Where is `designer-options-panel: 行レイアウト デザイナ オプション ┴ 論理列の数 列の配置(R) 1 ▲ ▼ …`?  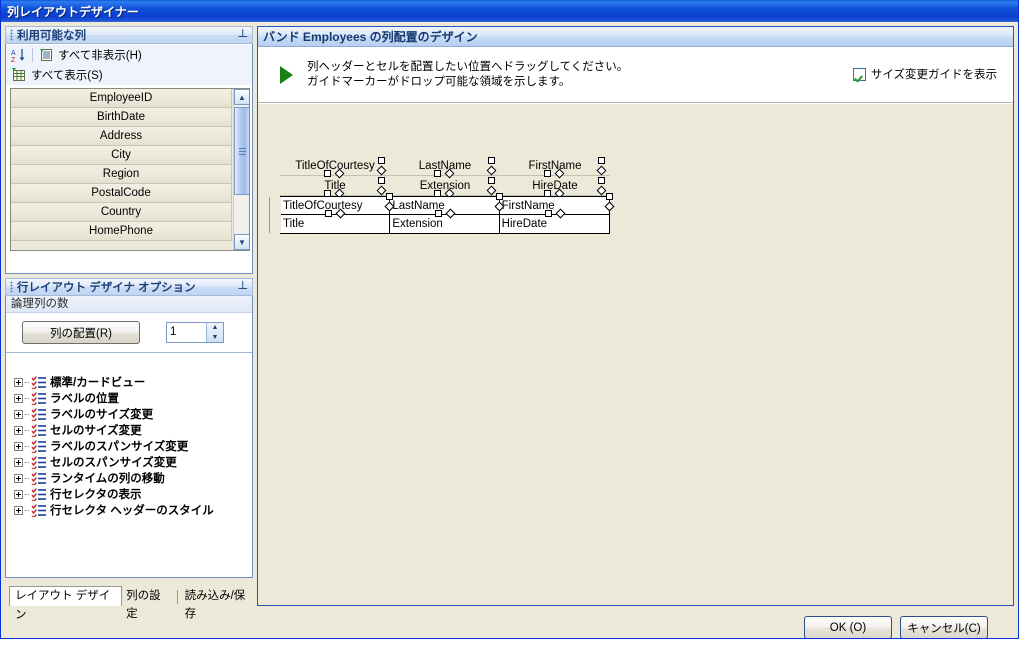
designer-options-panel: 行レイアウト デザイナ オプション ┴ 論理列の数 列の配置(R) 1 ▲ ▼ … is located at coordinates (129, 428).